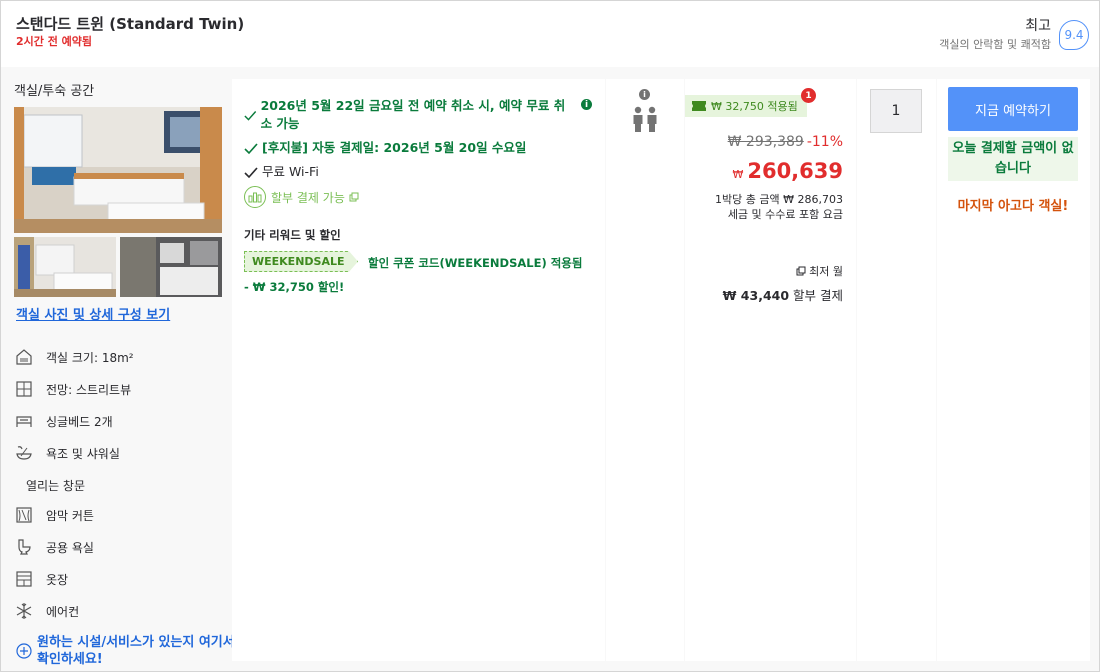 The image size is (1100, 672). I want to click on feature-window: 열리는 창문, so click(55, 485).